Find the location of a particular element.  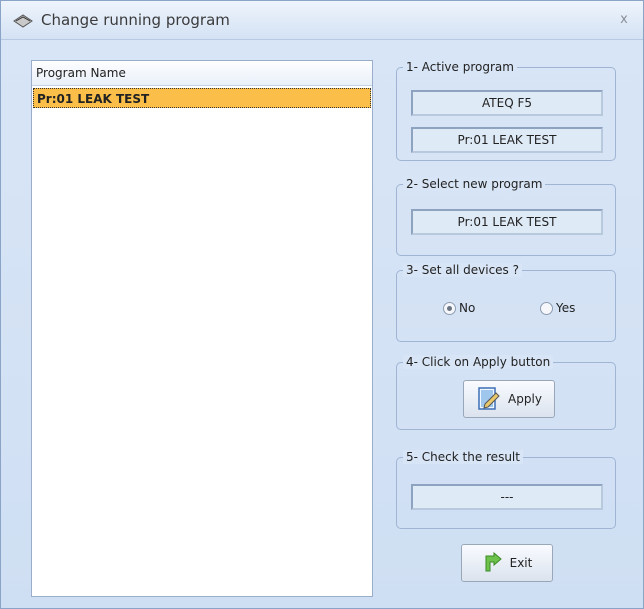

radio-no: No is located at coordinates (459, 308).